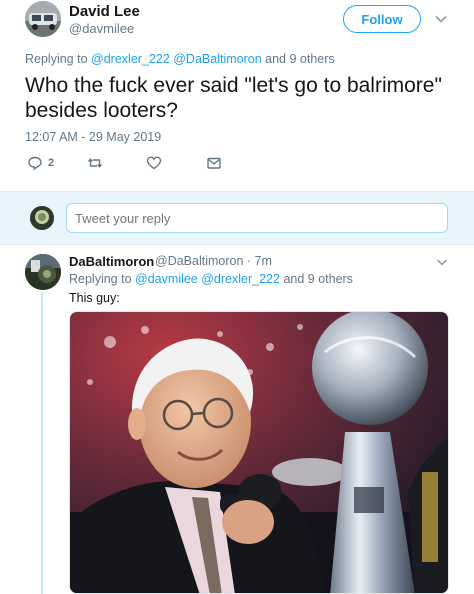 This screenshot has width=474, height=594. Describe the element at coordinates (43, 19) in the screenshot. I see `author-avatar` at that location.